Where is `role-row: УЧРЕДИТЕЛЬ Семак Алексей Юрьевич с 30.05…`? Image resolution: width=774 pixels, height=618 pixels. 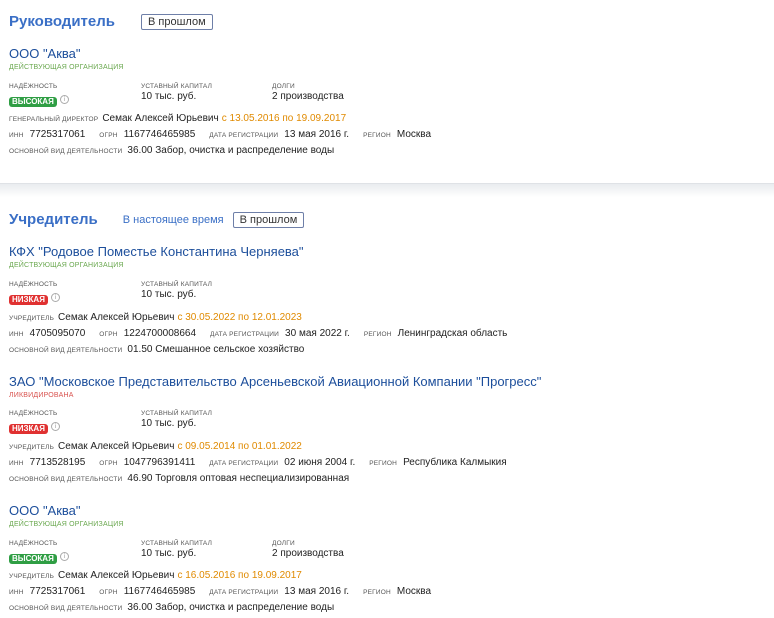 role-row: УЧРЕДИТЕЛЬ Семак Алексей Юрьевич с 30.05… is located at coordinates (155, 317).